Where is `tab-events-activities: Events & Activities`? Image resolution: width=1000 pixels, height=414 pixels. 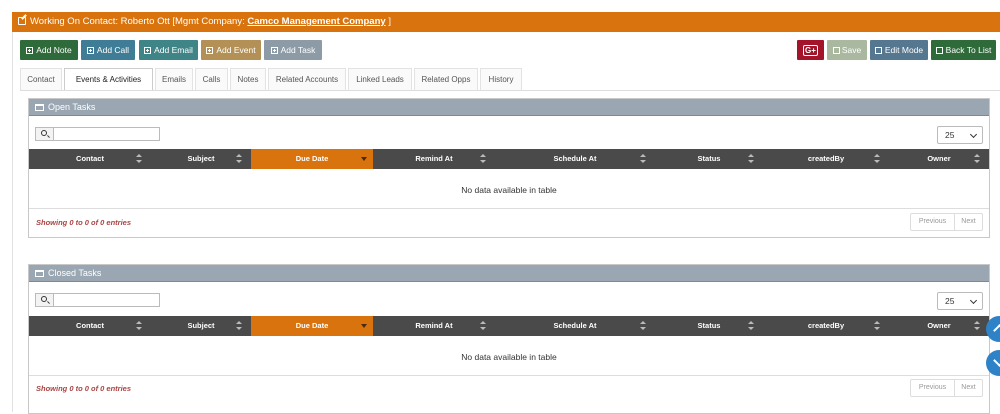
tab-events-activities: Events & Activities is located at coordinates (108, 79).